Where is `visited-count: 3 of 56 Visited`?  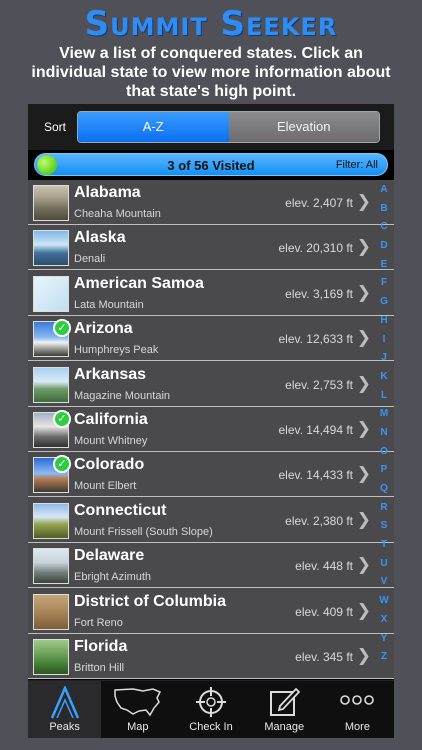
visited-count: 3 of 56 Visited is located at coordinates (211, 165).